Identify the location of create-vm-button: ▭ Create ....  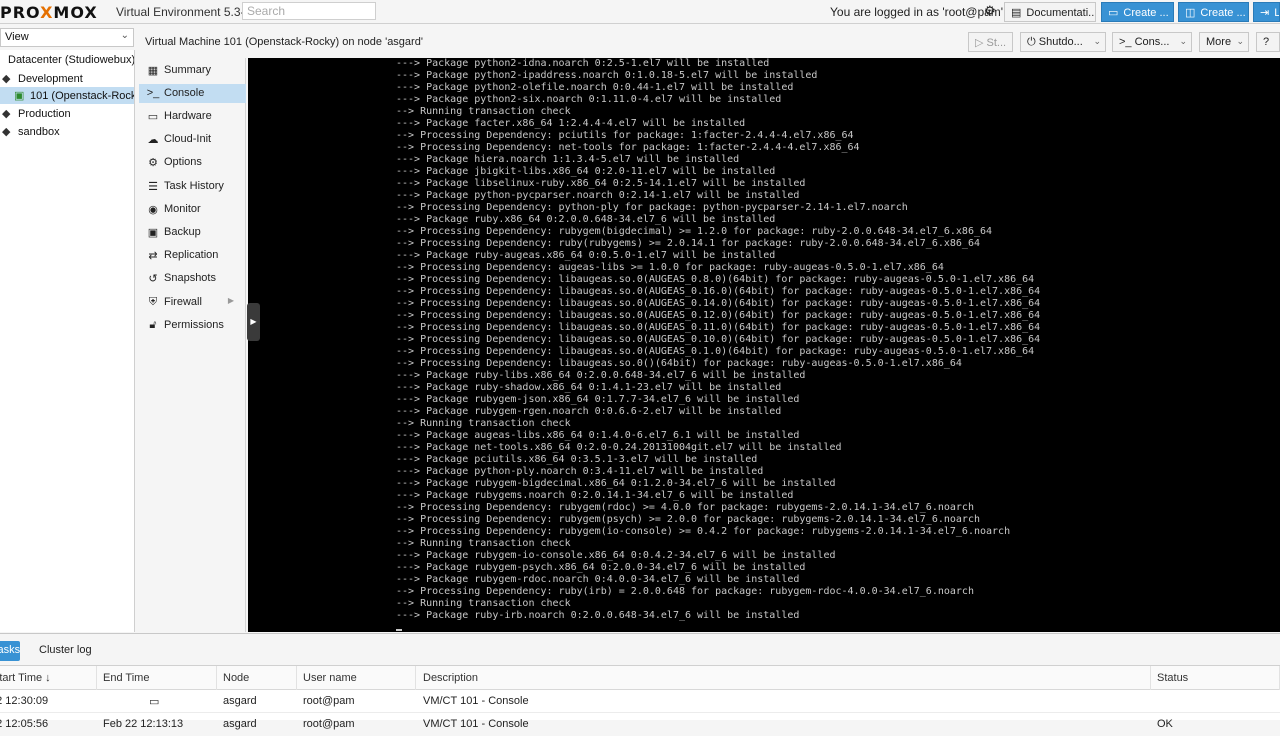
(1137, 12).